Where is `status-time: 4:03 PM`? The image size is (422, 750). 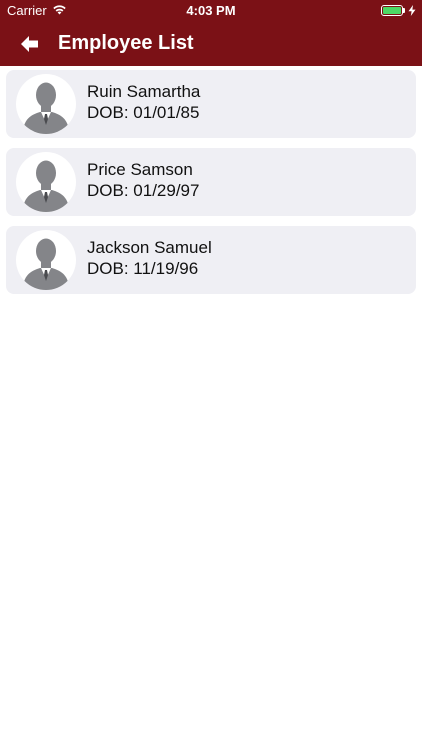 status-time: 4:03 PM is located at coordinates (211, 10).